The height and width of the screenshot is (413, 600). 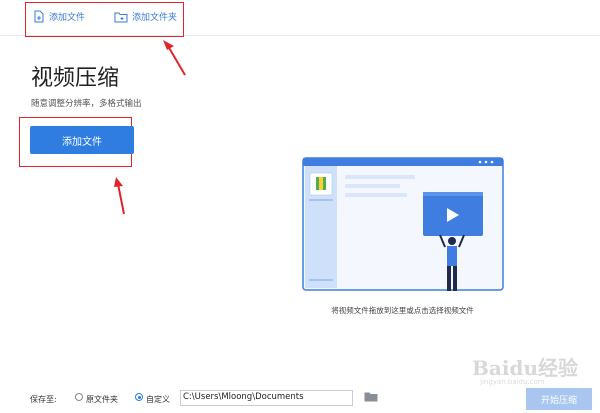 What do you see at coordinates (79, 397) in the screenshot?
I see `radio-original-folder` at bounding box center [79, 397].